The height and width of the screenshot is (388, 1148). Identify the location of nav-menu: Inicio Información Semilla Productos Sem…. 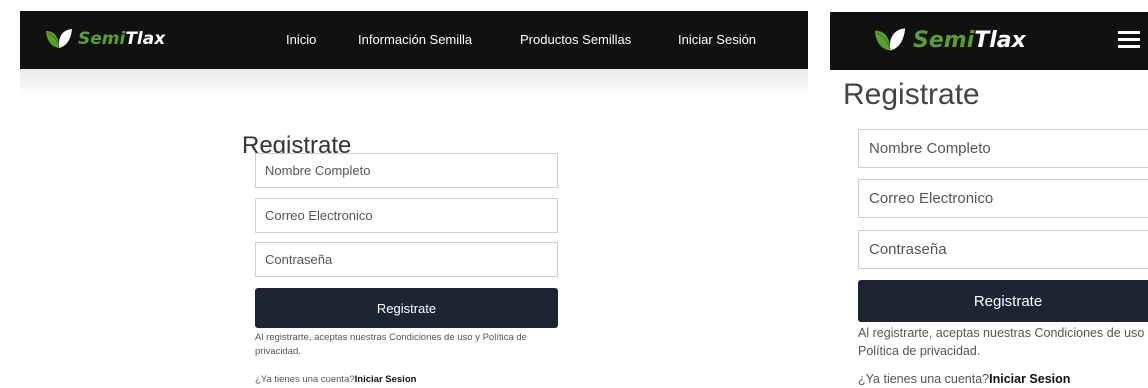
(414, 40).